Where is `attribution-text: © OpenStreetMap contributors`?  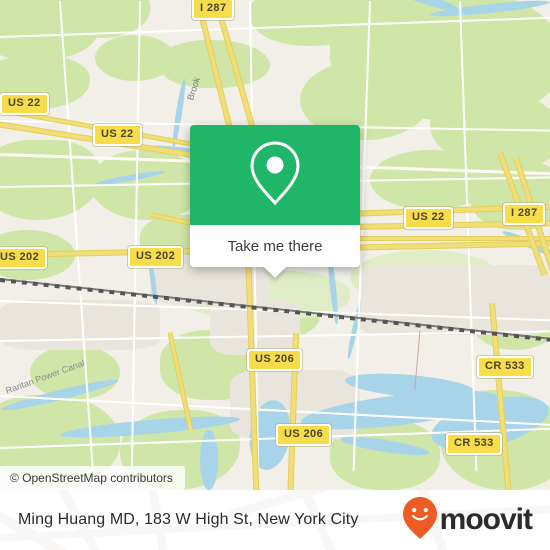 attribution-text: © OpenStreetMap contributors is located at coordinates (91, 478).